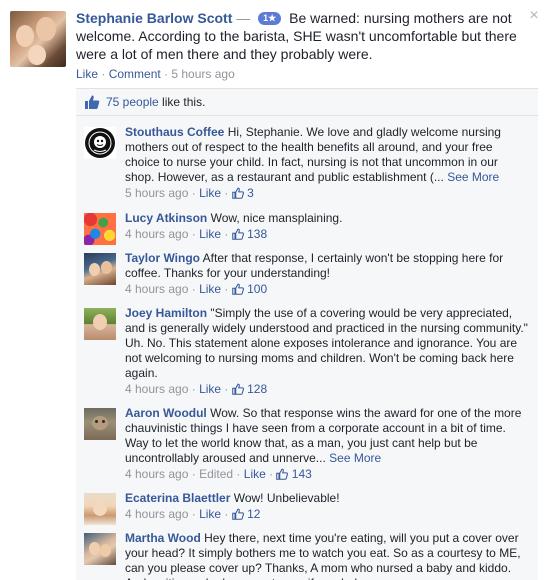  I want to click on stouthaus-avatar, so click(100, 143).